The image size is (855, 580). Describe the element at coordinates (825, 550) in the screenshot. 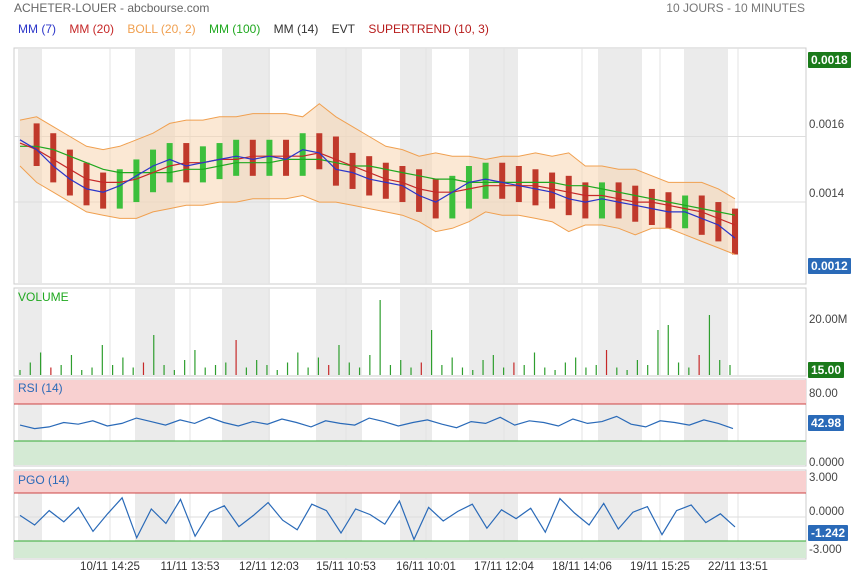

I see `pgo-tick-bottom: -3.000` at that location.